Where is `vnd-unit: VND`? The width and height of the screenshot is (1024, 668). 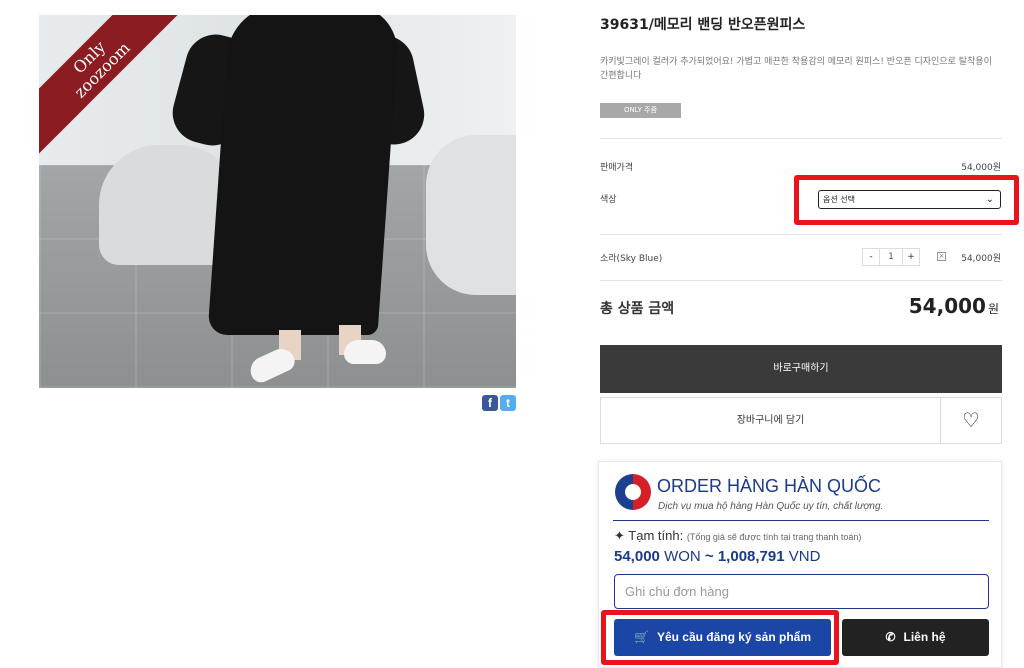
vnd-unit: VND is located at coordinates (804, 556).